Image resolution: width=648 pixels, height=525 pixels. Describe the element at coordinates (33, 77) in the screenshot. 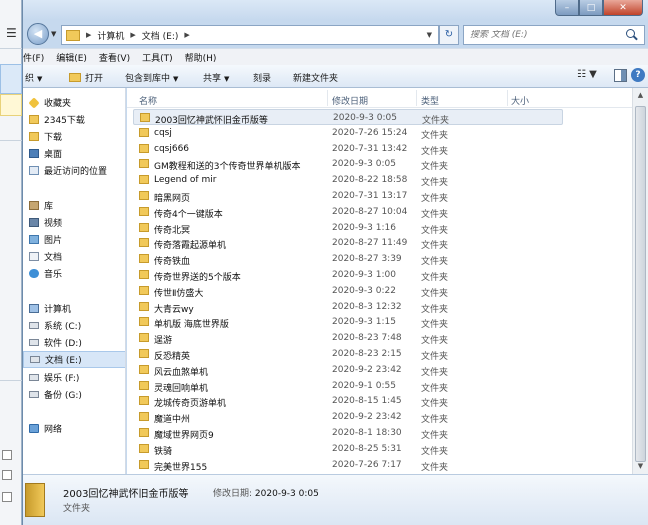

I see `organize-button: 织 ▼` at that location.